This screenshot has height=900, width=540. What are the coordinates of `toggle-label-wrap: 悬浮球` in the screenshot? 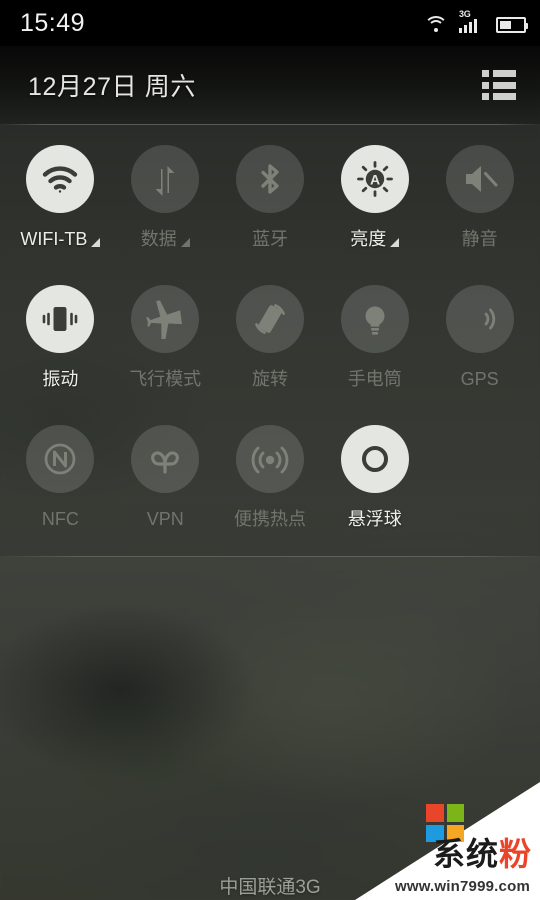 It's located at (375, 517).